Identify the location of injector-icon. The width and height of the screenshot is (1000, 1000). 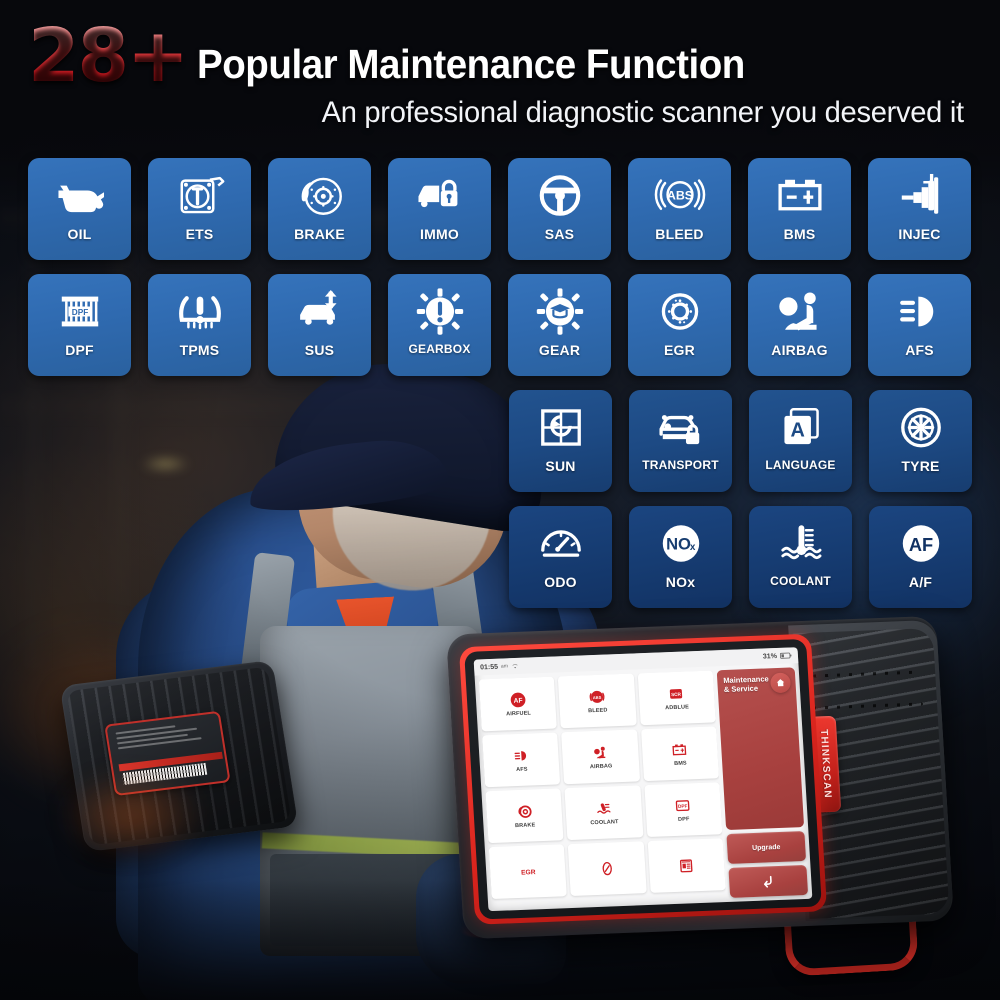
(920, 195).